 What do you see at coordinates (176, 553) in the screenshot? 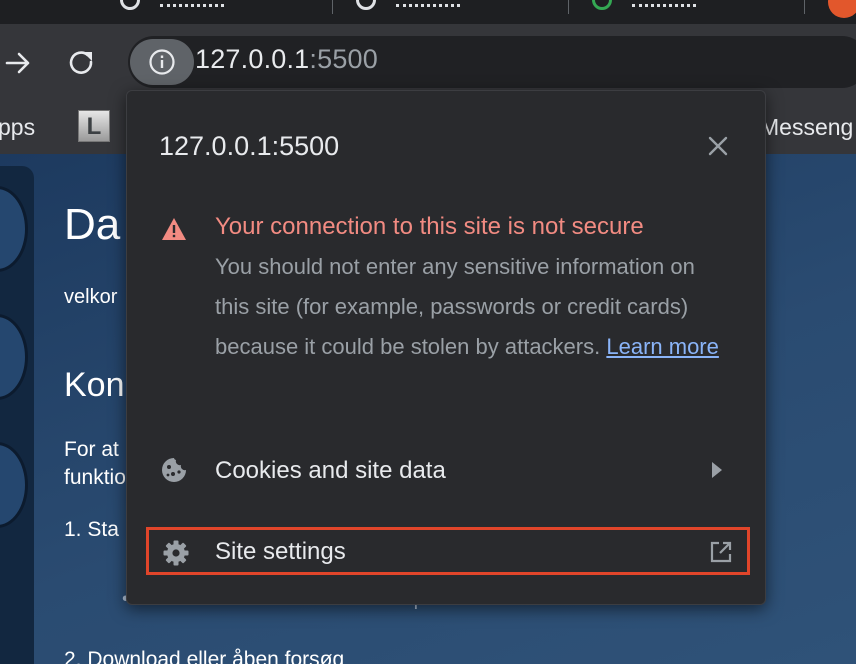
I see `gear-icon` at bounding box center [176, 553].